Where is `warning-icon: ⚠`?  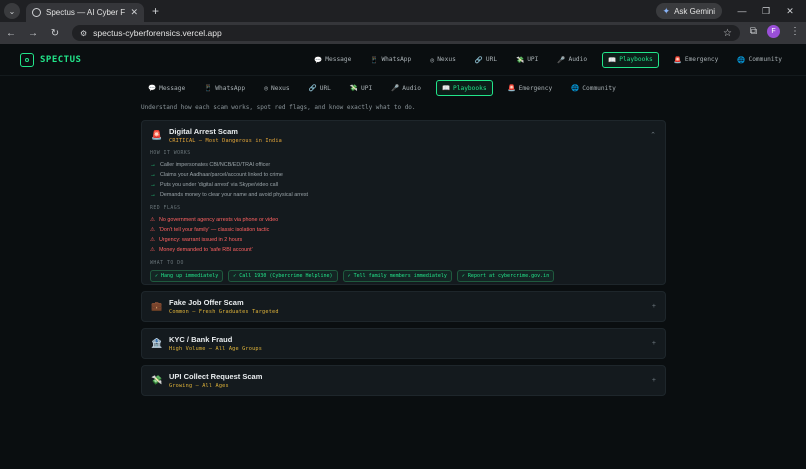
warning-icon: ⚠ is located at coordinates (152, 230).